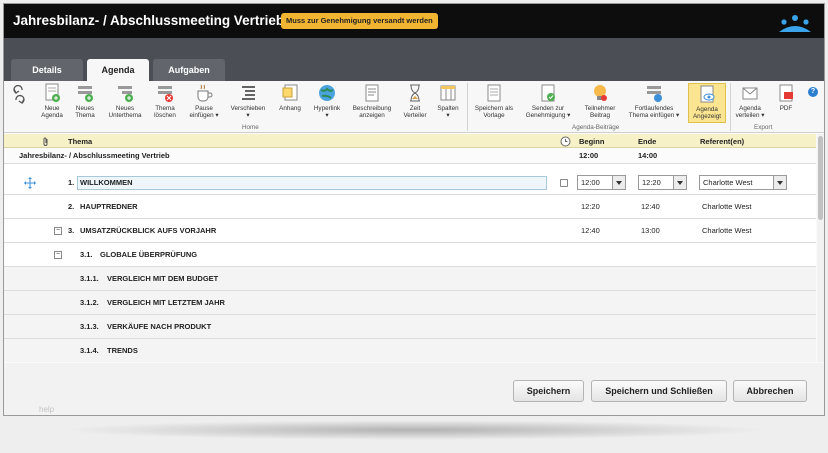 The image size is (828, 453). I want to click on new-subtopic-icon, so click(125, 94).